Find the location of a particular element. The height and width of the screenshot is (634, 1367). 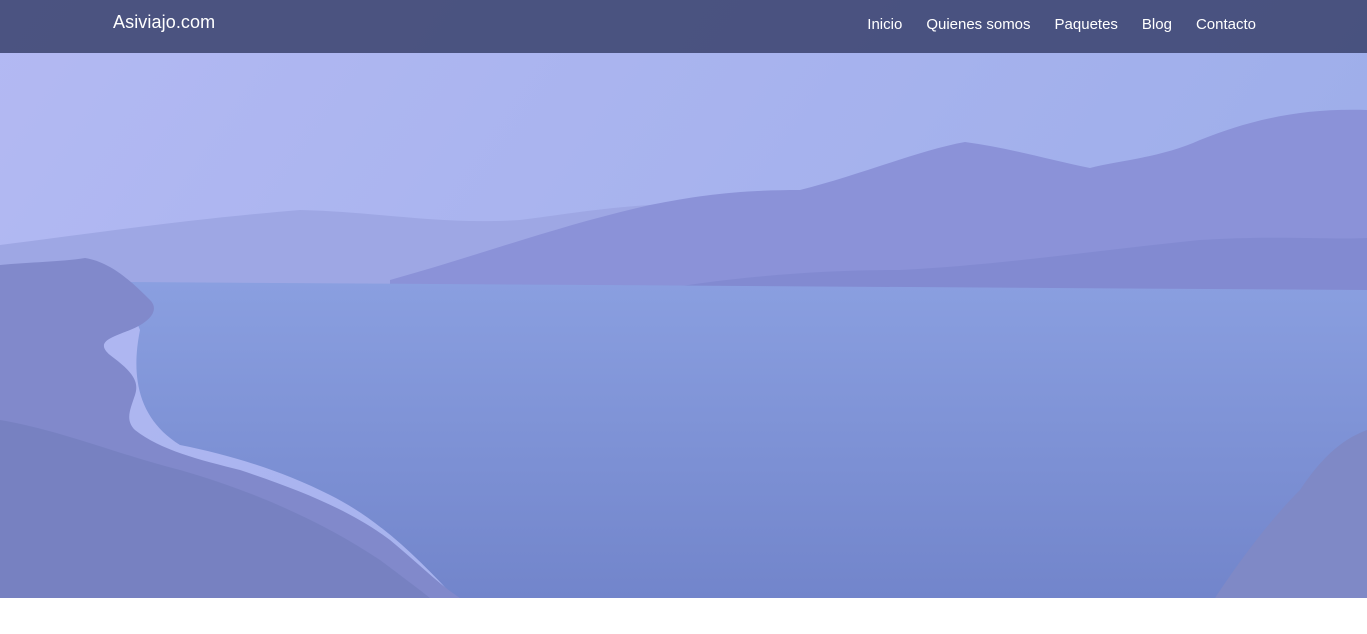

nav-item-inicio: Inicio is located at coordinates (884, 25).